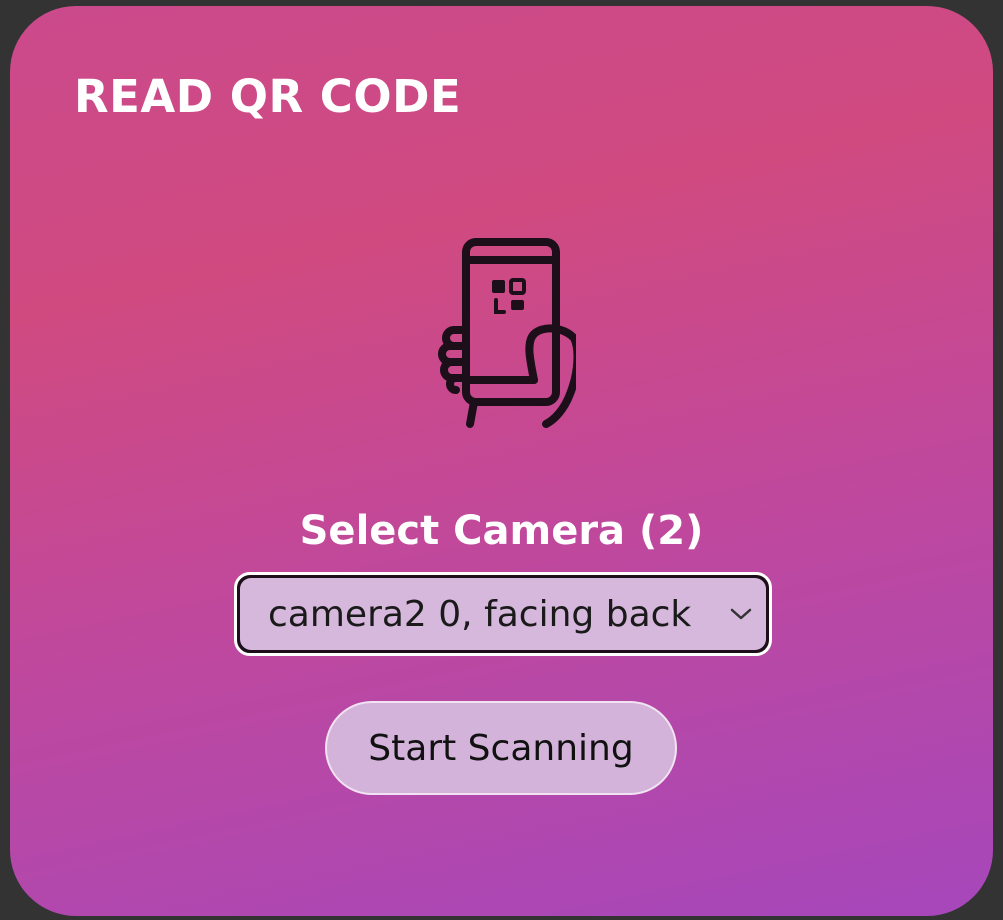  I want to click on start-scanning-button: Start Scanning, so click(501, 748).